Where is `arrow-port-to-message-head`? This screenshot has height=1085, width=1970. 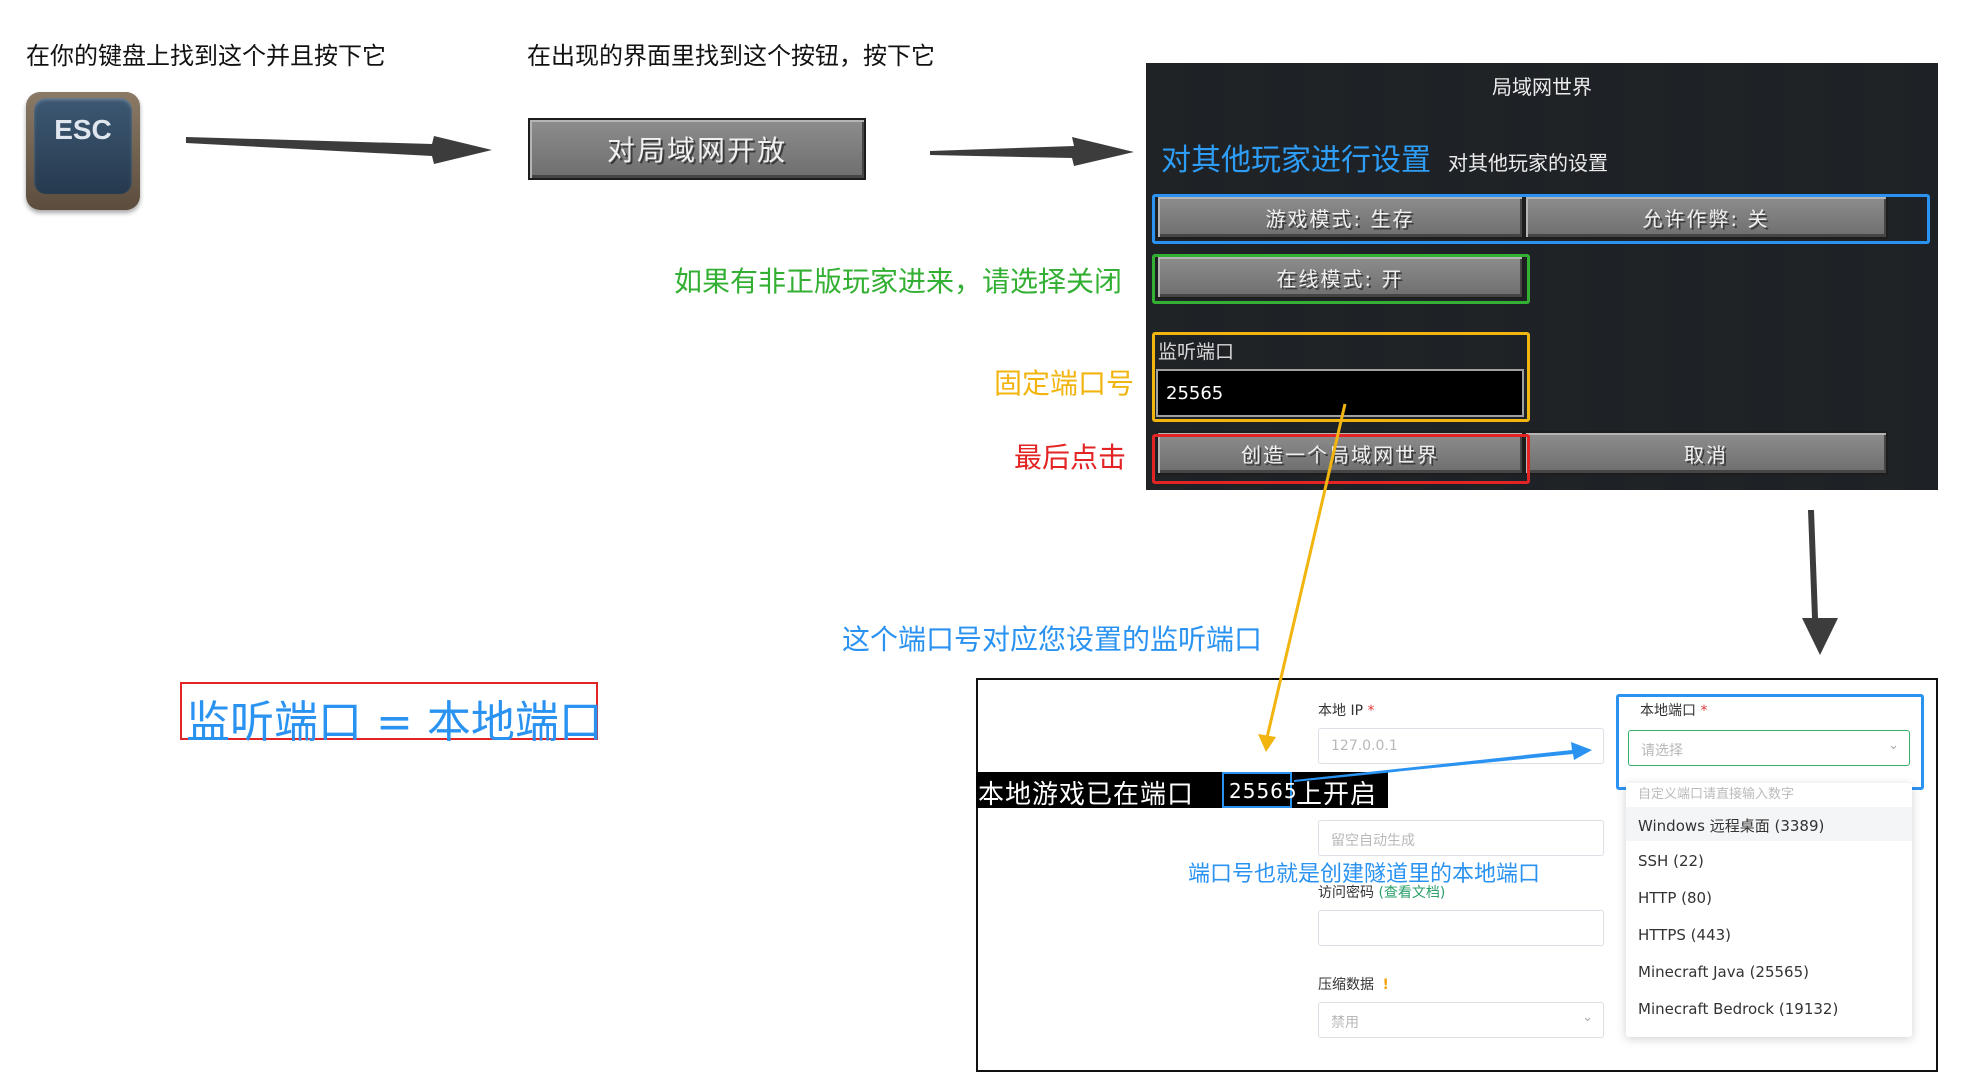
arrow-port-to-message-head is located at coordinates (1267, 743).